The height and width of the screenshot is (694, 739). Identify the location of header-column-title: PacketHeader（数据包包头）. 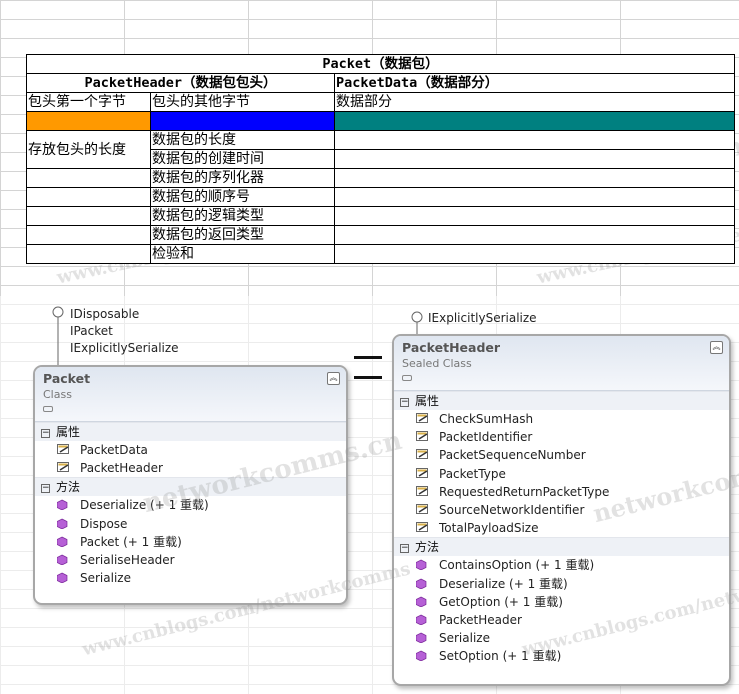
(180, 83).